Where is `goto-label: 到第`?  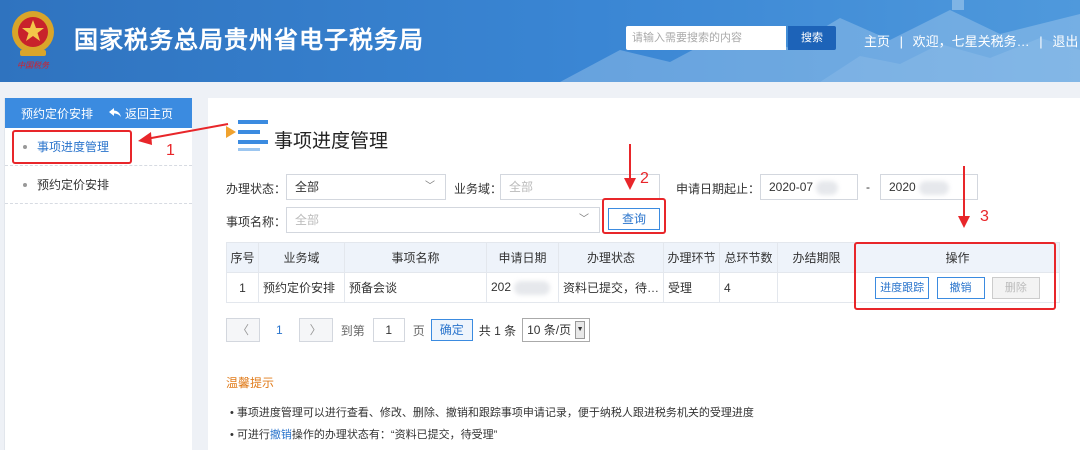
goto-label: 到第 is located at coordinates (352, 330).